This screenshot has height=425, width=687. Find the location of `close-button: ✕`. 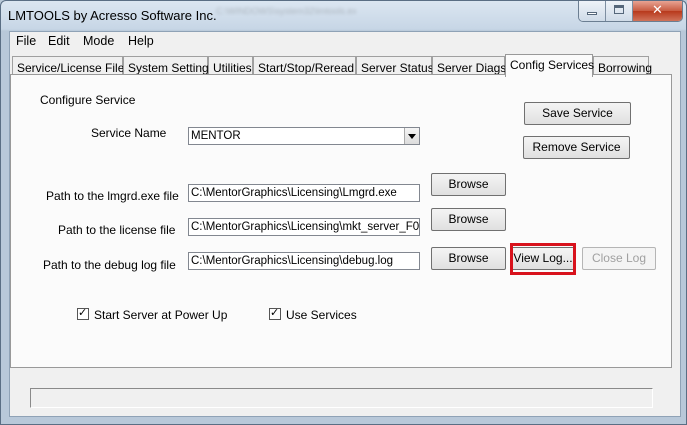

close-button: ✕ is located at coordinates (657, 11).